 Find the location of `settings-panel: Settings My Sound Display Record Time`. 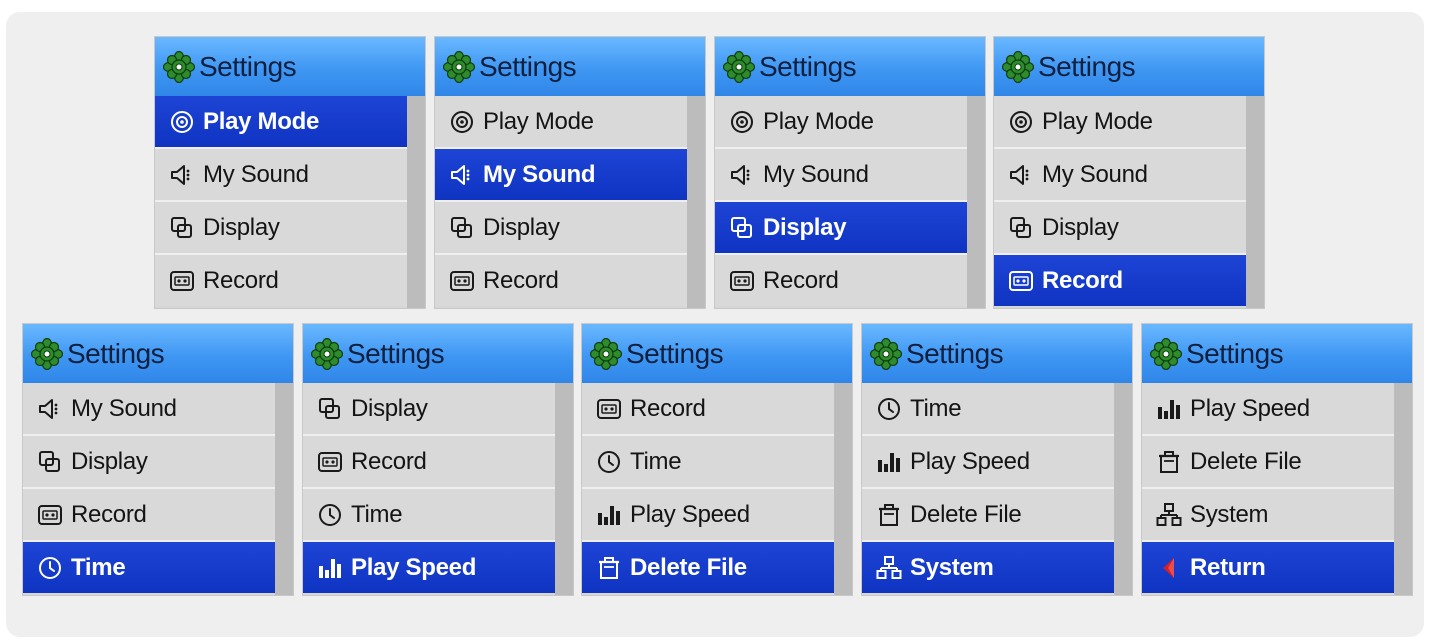

settings-panel: Settings My Sound Display Record Time is located at coordinates (158, 459).